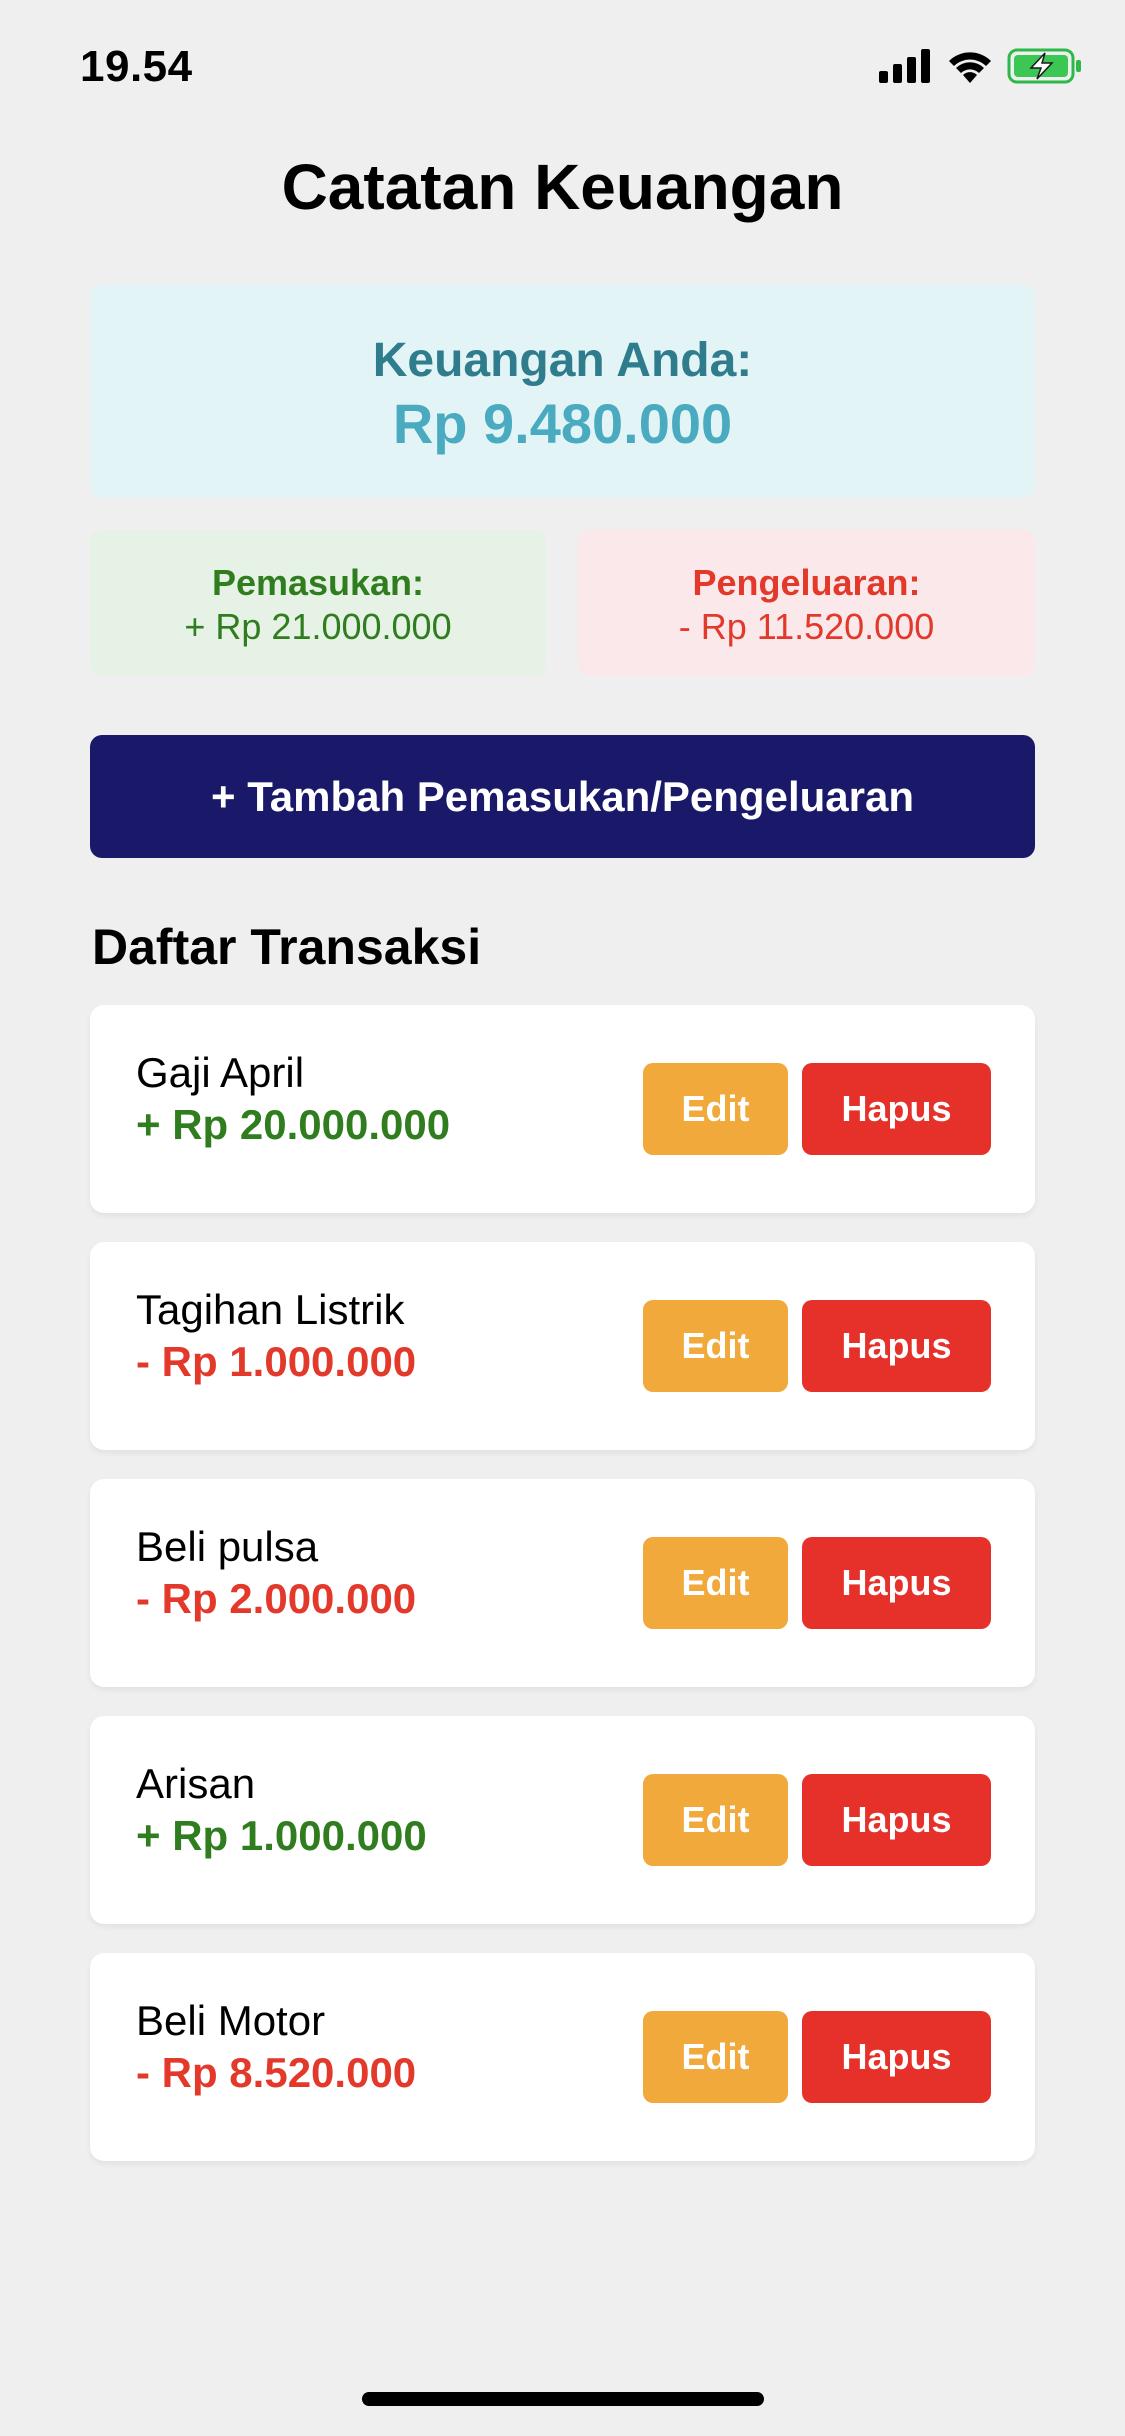 The width and height of the screenshot is (1125, 2436). Describe the element at coordinates (1045, 66) in the screenshot. I see `battery-charging-icon` at that location.